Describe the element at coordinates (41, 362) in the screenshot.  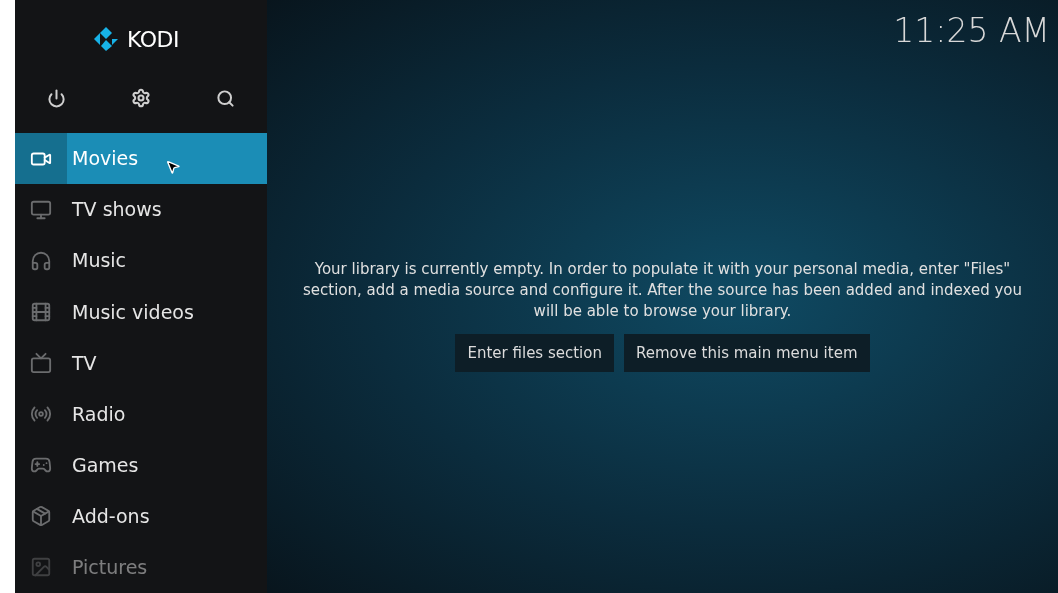
I see `tv-icon` at that location.